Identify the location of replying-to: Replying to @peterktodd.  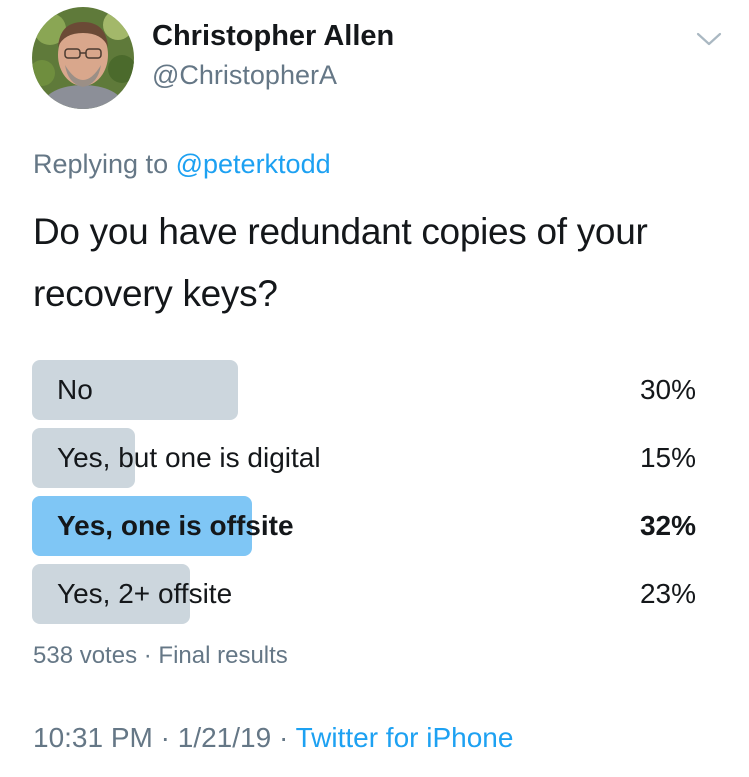
(182, 164).